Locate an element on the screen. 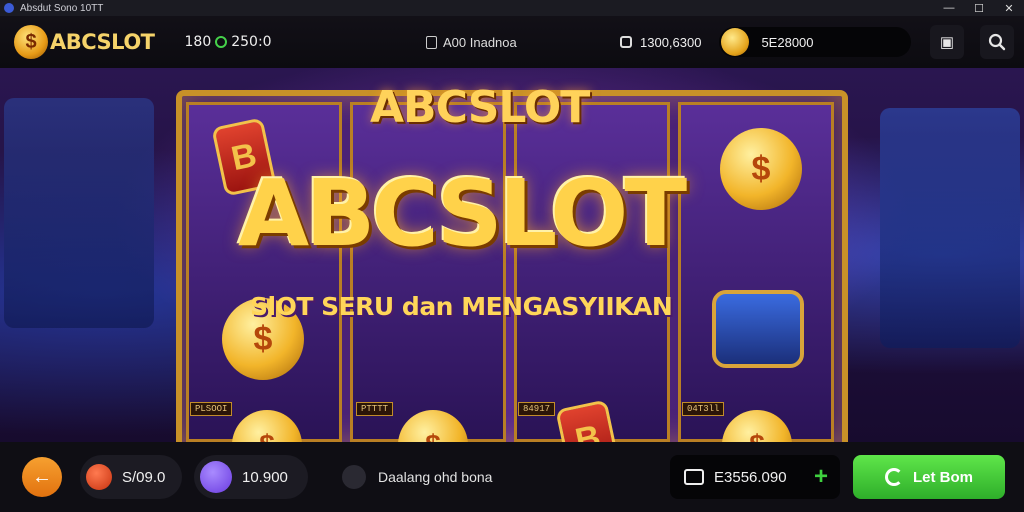 This screenshot has height=512, width=1024. banner-tagline: SlOT SERU dan MENGASYIIKAN is located at coordinates (461, 306).